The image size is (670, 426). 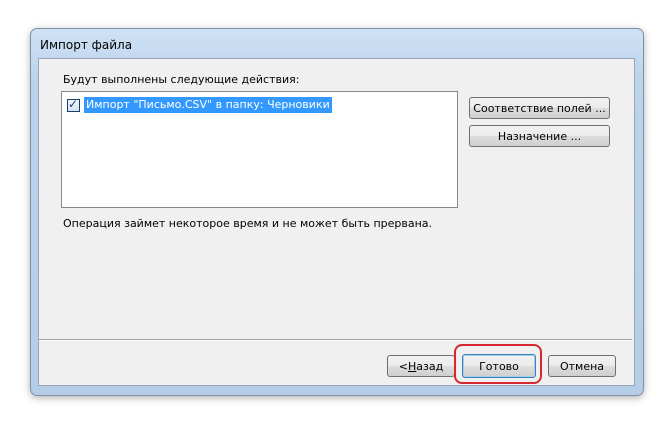 I want to click on checkmark-icon: ✓, so click(x=73, y=103).